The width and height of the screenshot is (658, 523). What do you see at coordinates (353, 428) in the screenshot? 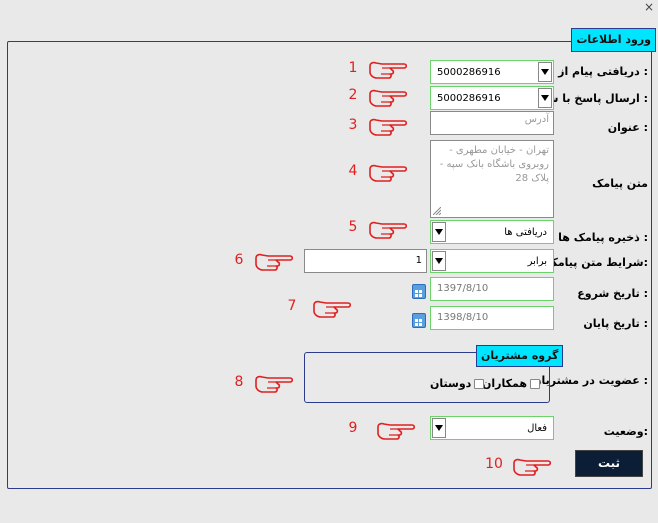
I see `step-marker: 9` at bounding box center [353, 428].